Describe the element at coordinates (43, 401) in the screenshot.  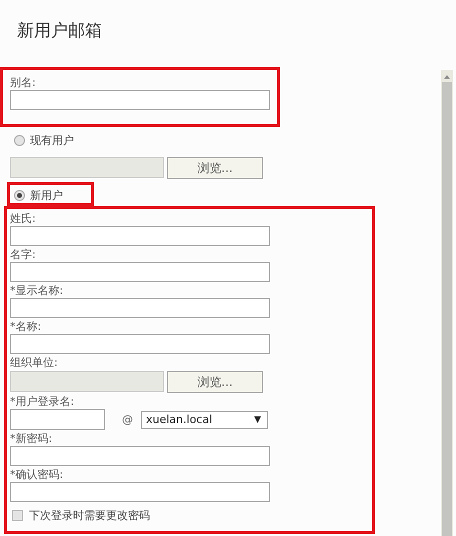
I see `field-label: *用户登录名:` at that location.